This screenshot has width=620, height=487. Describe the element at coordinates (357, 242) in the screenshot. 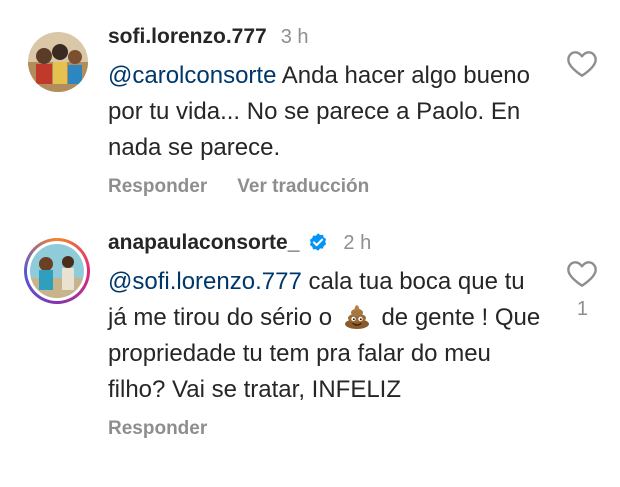

I see `comment-time: 2 h` at that location.